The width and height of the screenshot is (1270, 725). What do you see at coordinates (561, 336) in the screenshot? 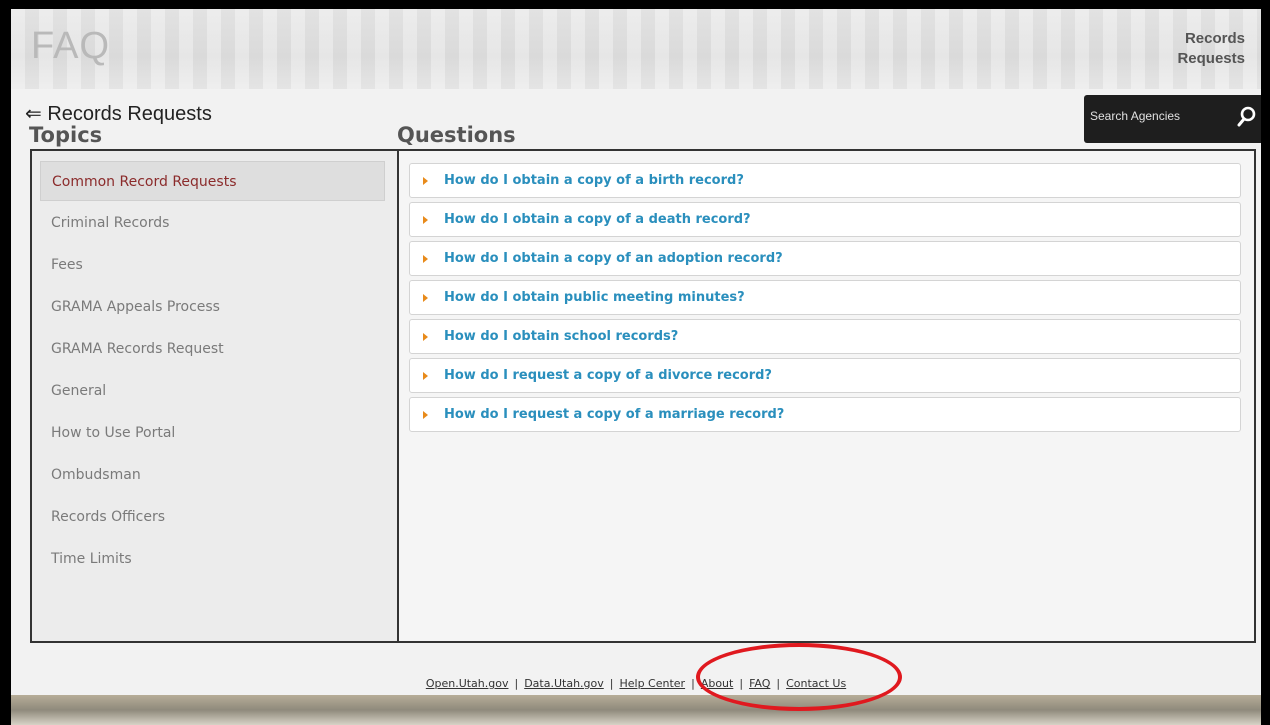
I see `question-text: How do I obtain school records?` at bounding box center [561, 336].